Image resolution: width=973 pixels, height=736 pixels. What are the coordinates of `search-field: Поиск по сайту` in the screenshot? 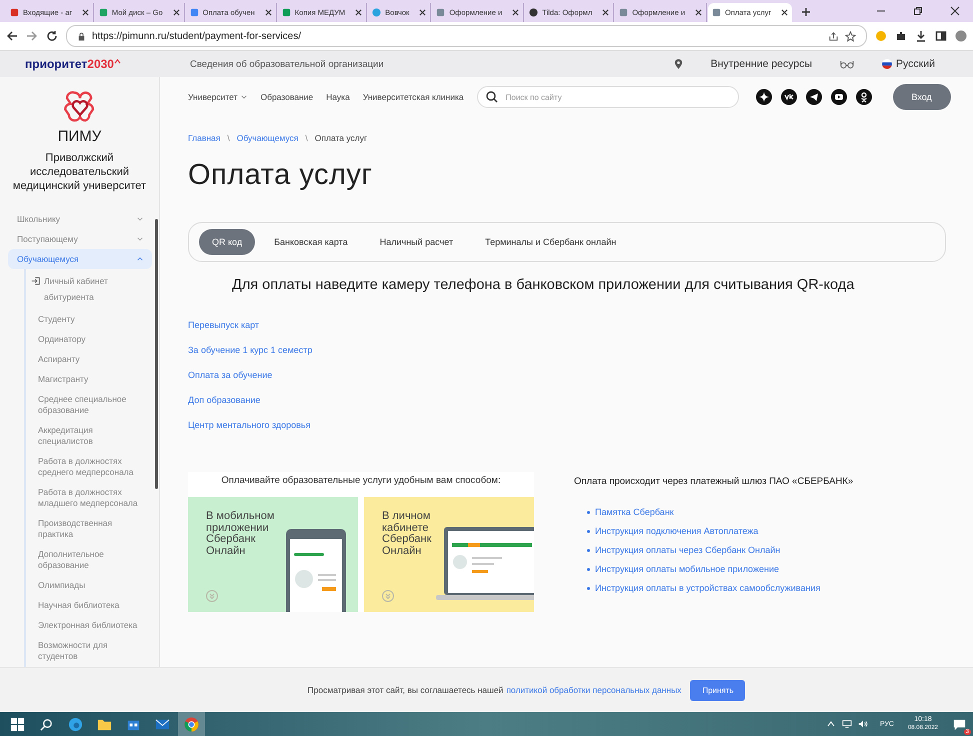 It's located at (607, 97).